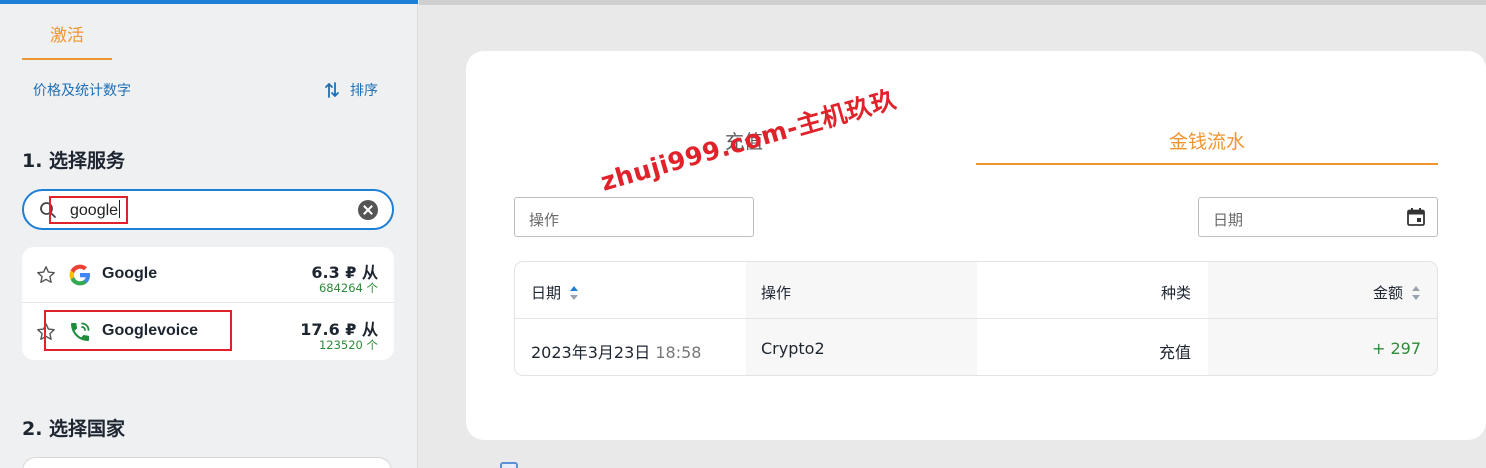  I want to click on sort-button: 排序, so click(351, 90).